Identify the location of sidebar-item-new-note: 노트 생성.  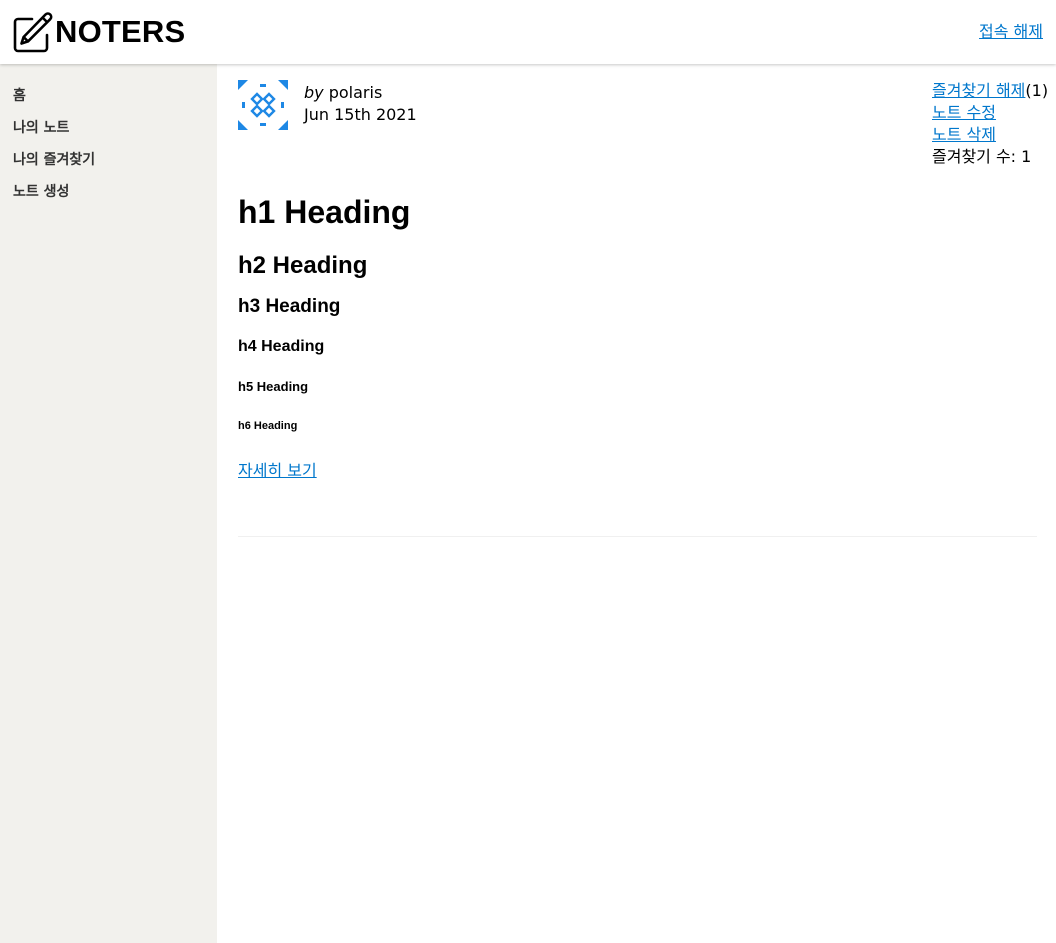
(108, 196).